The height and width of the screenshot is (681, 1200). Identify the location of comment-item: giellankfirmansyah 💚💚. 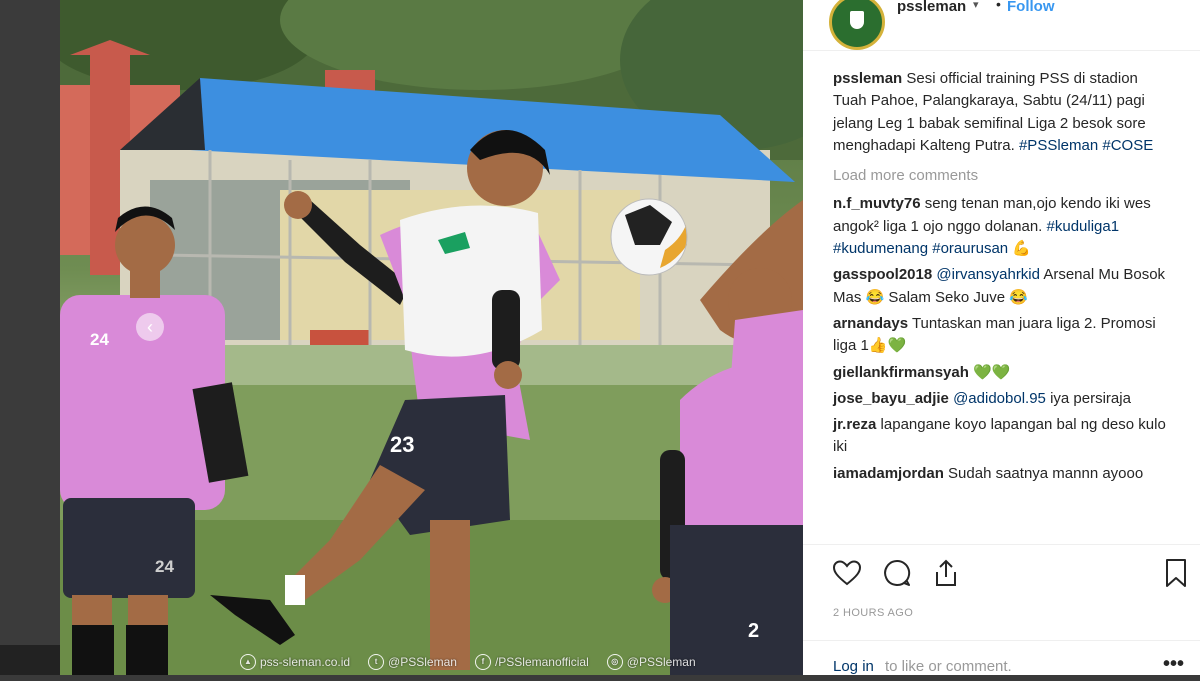
(1003, 373).